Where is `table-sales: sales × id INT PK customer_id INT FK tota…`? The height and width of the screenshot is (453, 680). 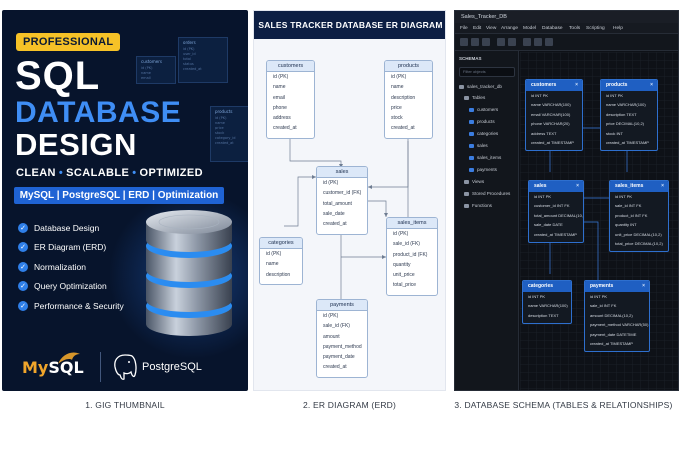 table-sales: sales × id INT PK customer_id INT FK tota… is located at coordinates (556, 211).